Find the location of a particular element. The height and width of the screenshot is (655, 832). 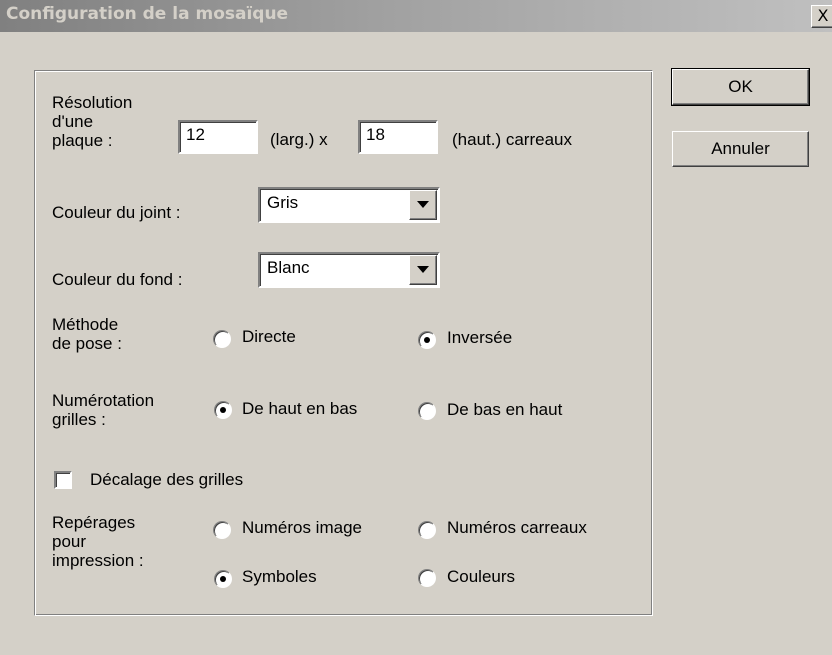

close-button: X is located at coordinates (821, 16).